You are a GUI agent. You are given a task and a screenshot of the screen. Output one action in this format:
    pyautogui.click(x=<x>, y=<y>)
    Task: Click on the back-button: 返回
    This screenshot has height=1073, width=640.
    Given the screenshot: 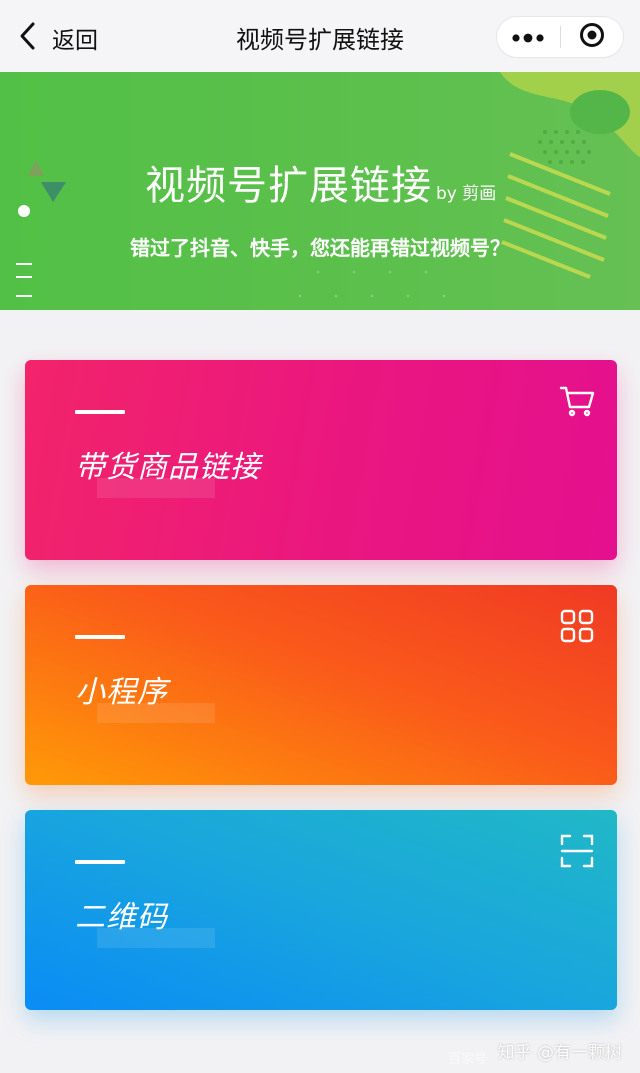 What is the action you would take?
    pyautogui.click(x=58, y=38)
    